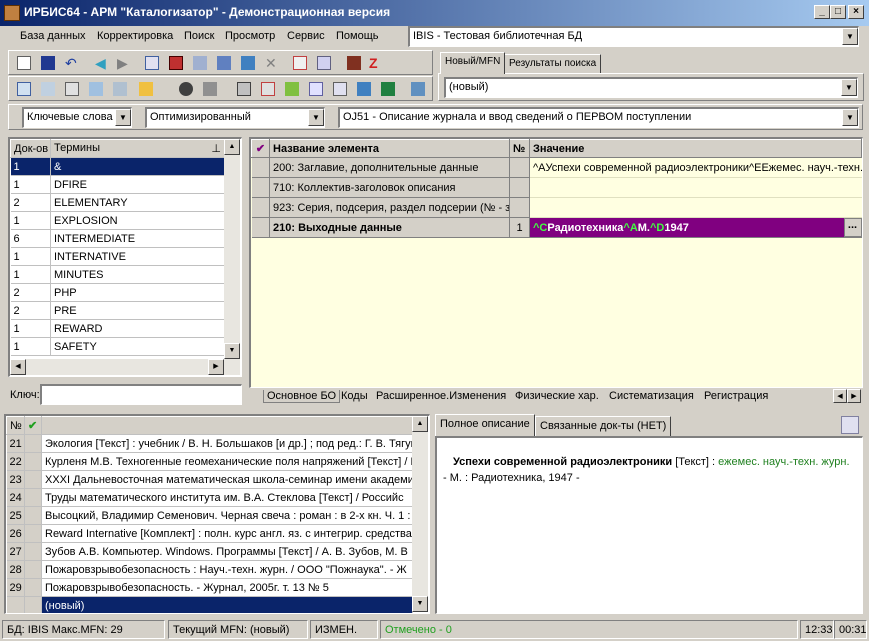  I want to click on tab-extended-changes: Расширенное.Изменения, so click(441, 396).